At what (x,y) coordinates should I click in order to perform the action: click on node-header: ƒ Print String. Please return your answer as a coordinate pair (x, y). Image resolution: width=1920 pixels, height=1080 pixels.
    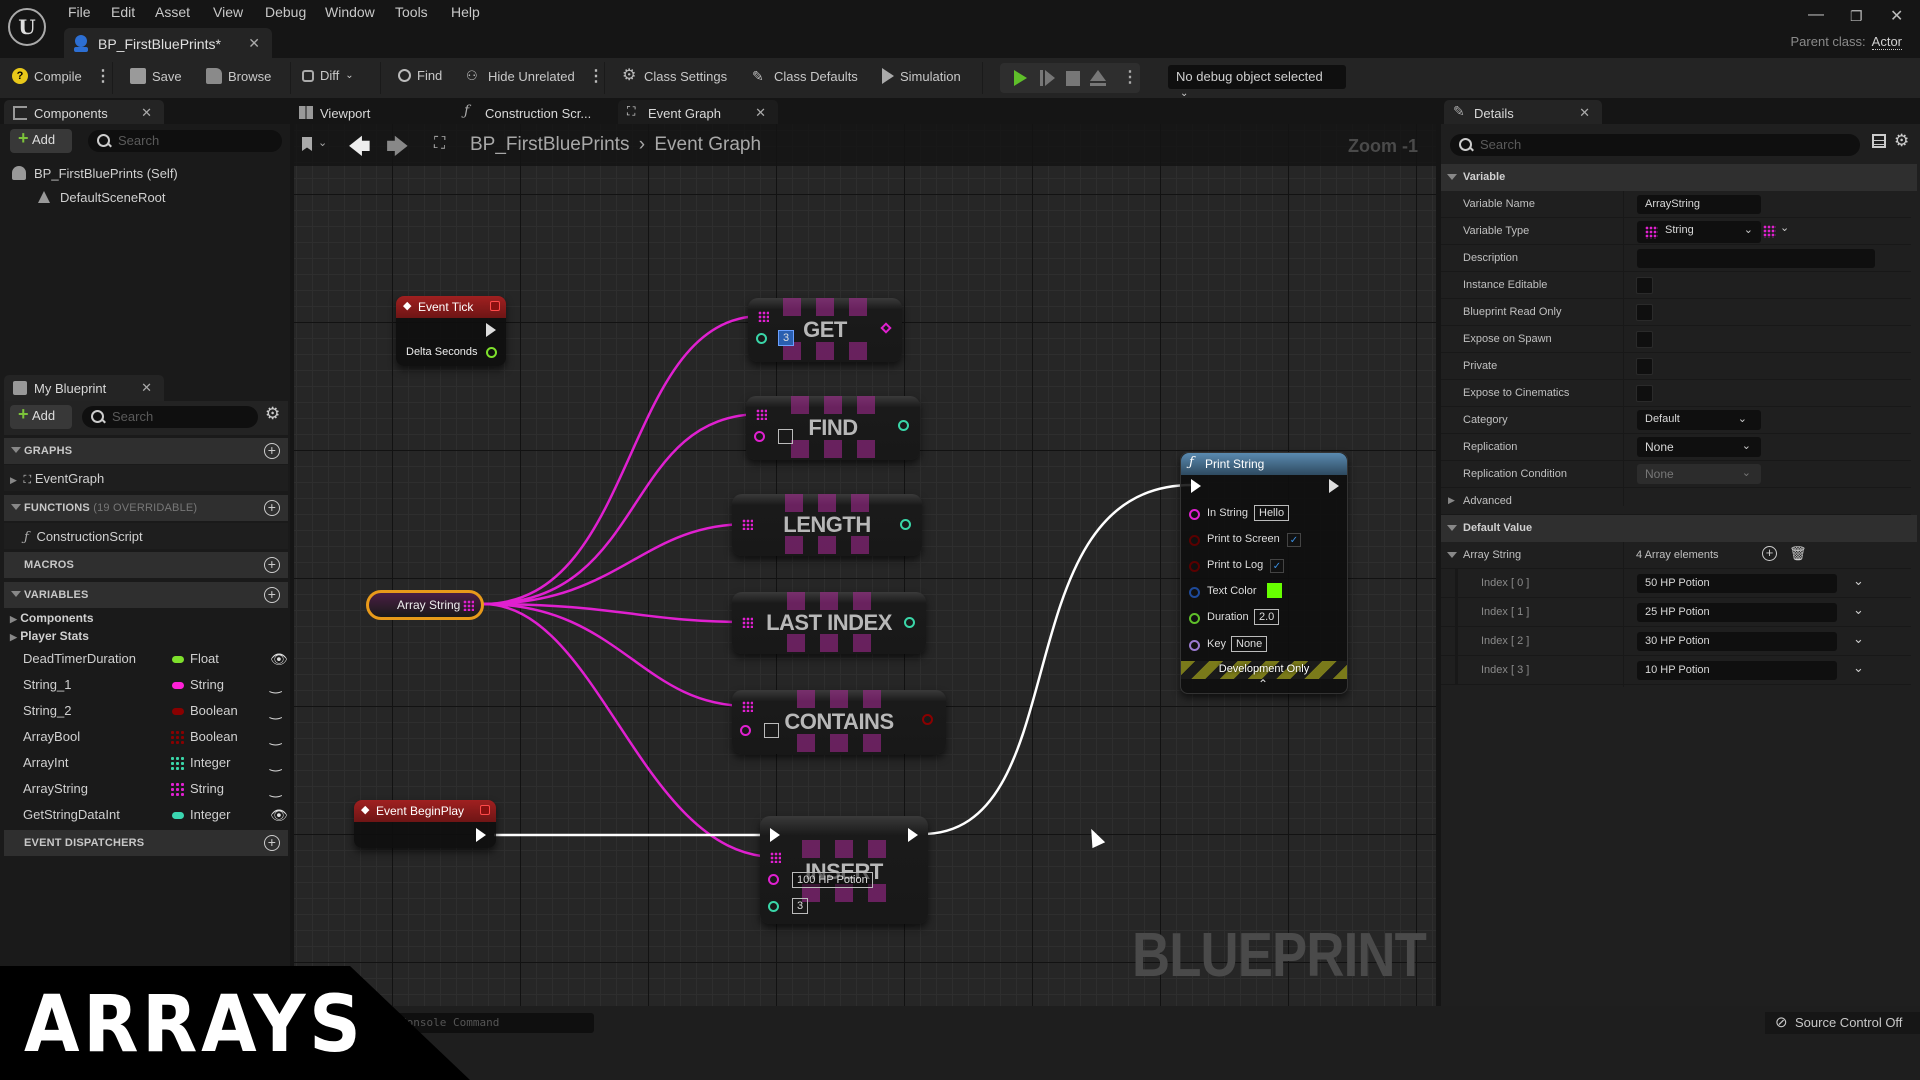
    Looking at the image, I should click on (1264, 464).